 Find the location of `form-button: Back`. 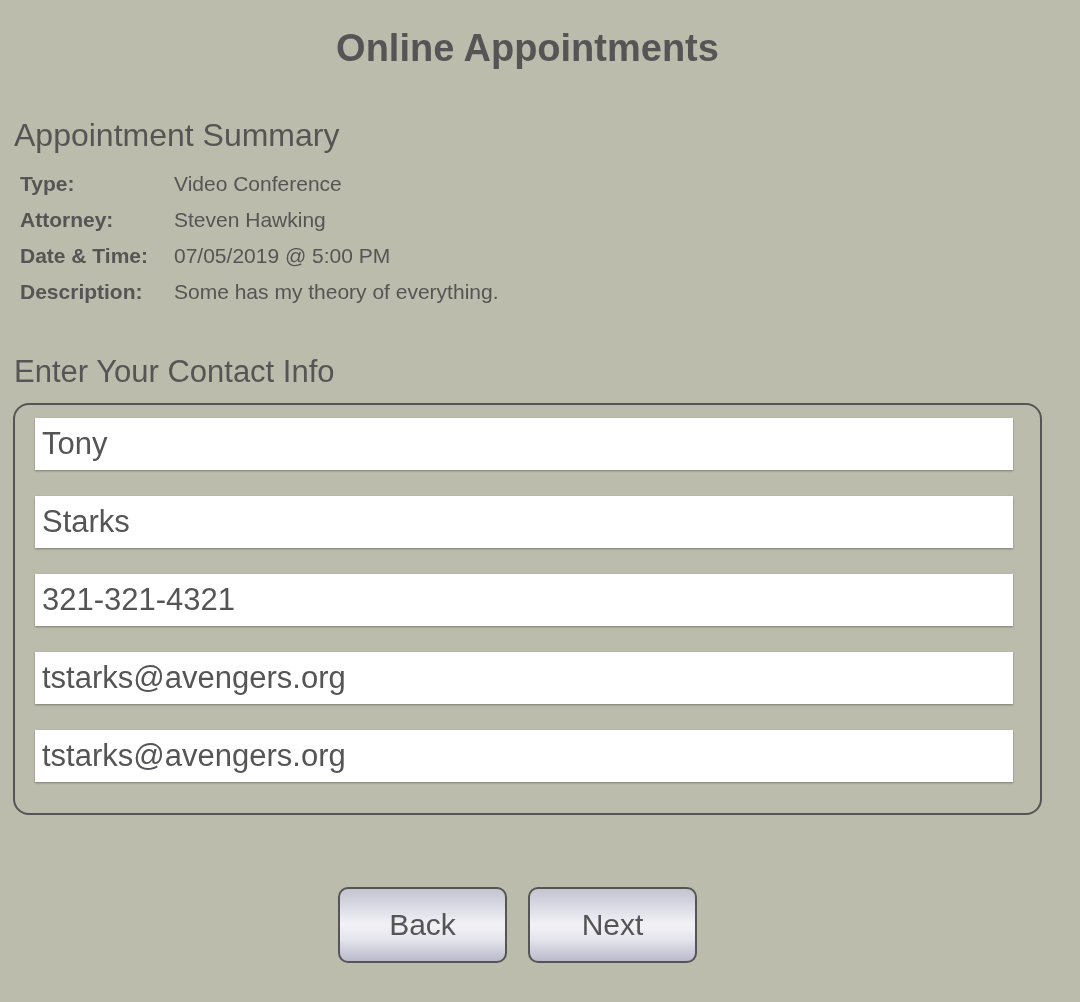

form-button: Back is located at coordinates (422, 925).